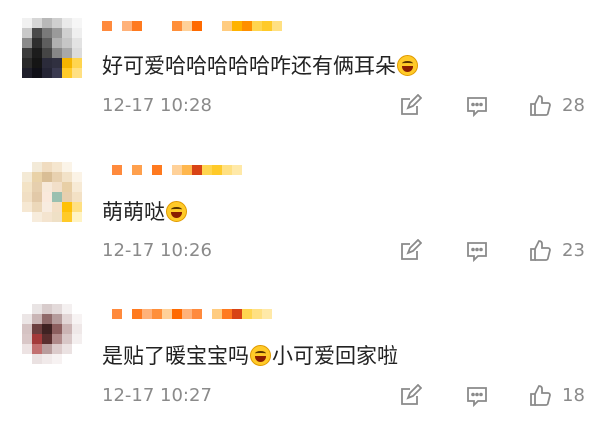  Describe the element at coordinates (133, 212) in the screenshot. I see `comment-text-main: 萌萌哒` at that location.